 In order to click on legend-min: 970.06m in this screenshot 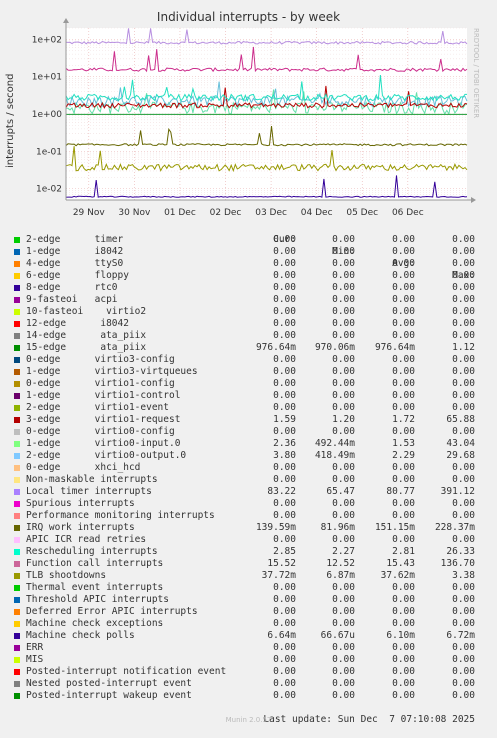, I will do `click(334, 347)`.